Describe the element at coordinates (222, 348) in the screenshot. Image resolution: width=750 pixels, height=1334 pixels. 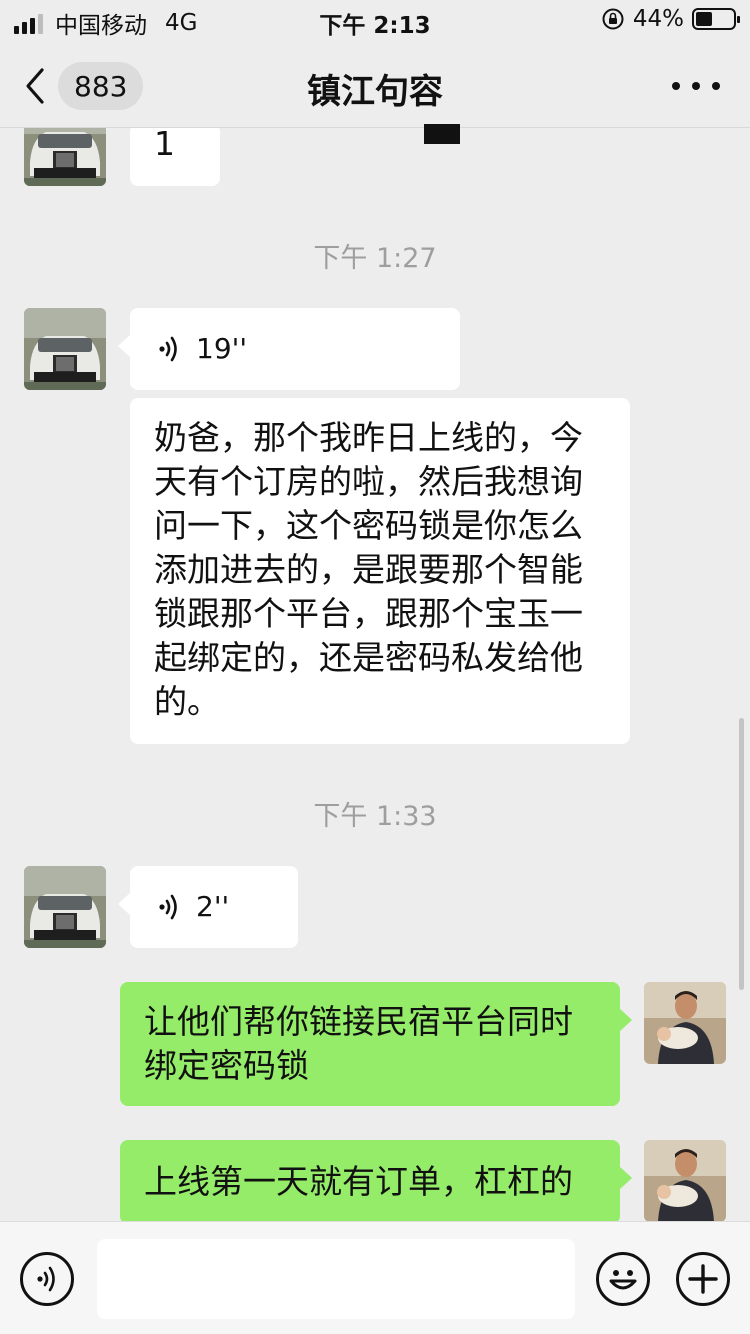
I see `voice-duration: 19''` at that location.